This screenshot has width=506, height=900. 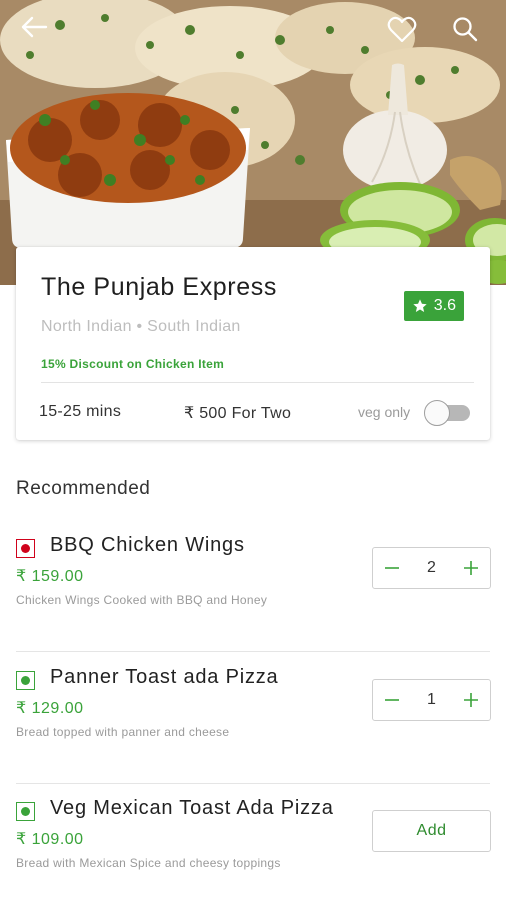 I want to click on favorite-button, so click(x=405, y=34).